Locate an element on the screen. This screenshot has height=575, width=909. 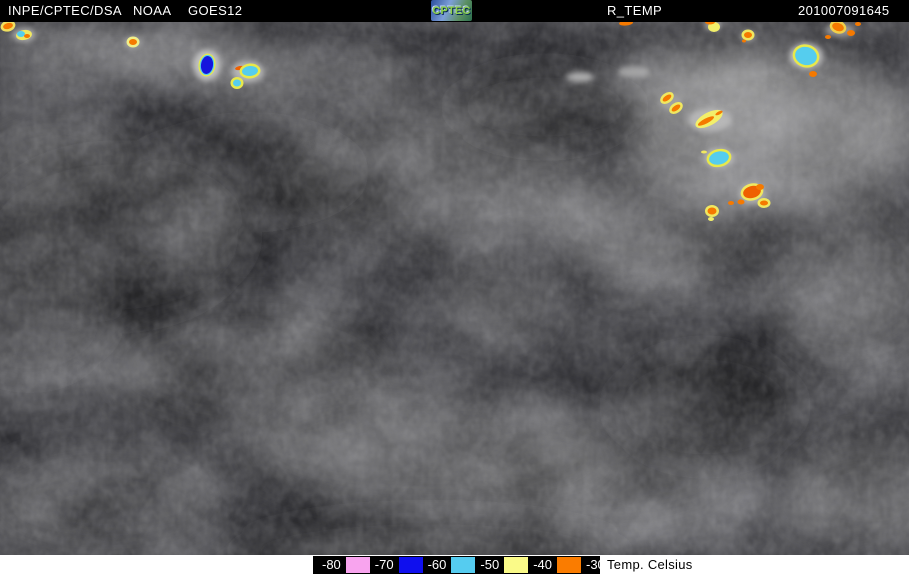
legend-label: -50 is located at coordinates (490, 564).